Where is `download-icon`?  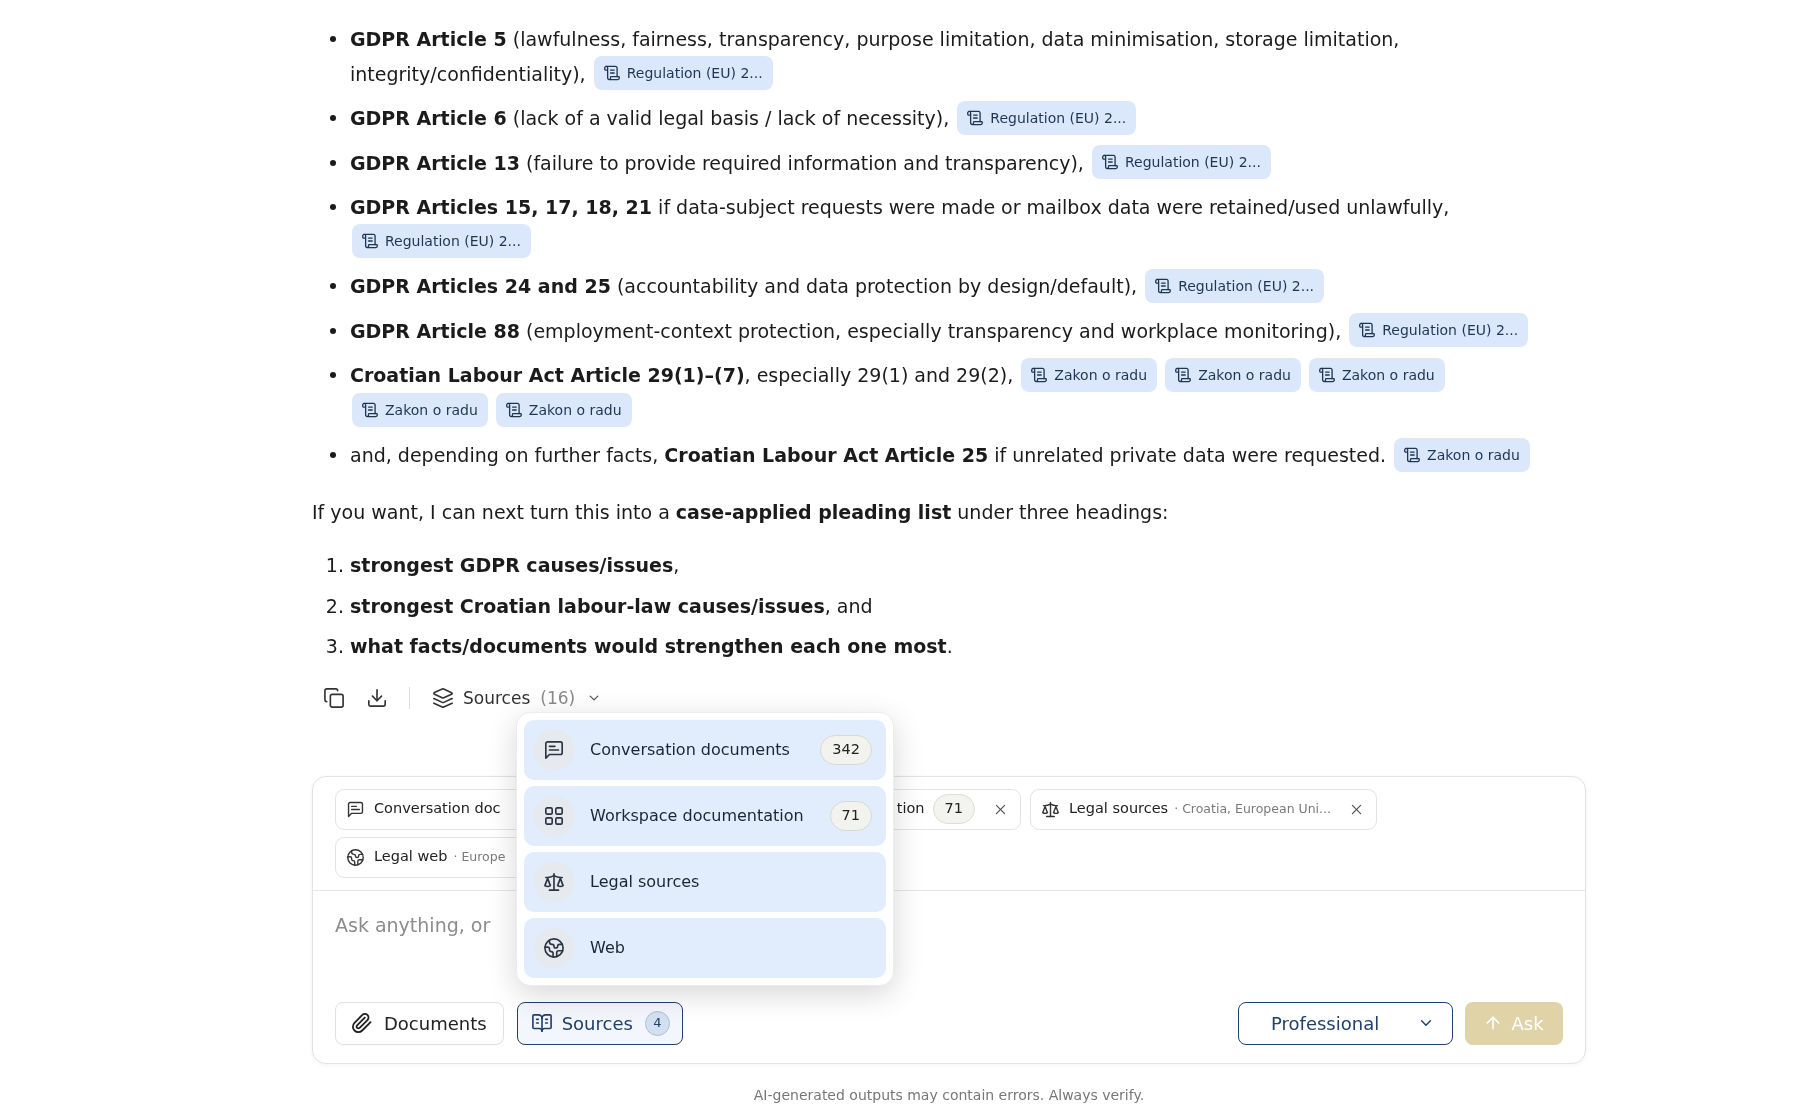 download-icon is located at coordinates (377, 697).